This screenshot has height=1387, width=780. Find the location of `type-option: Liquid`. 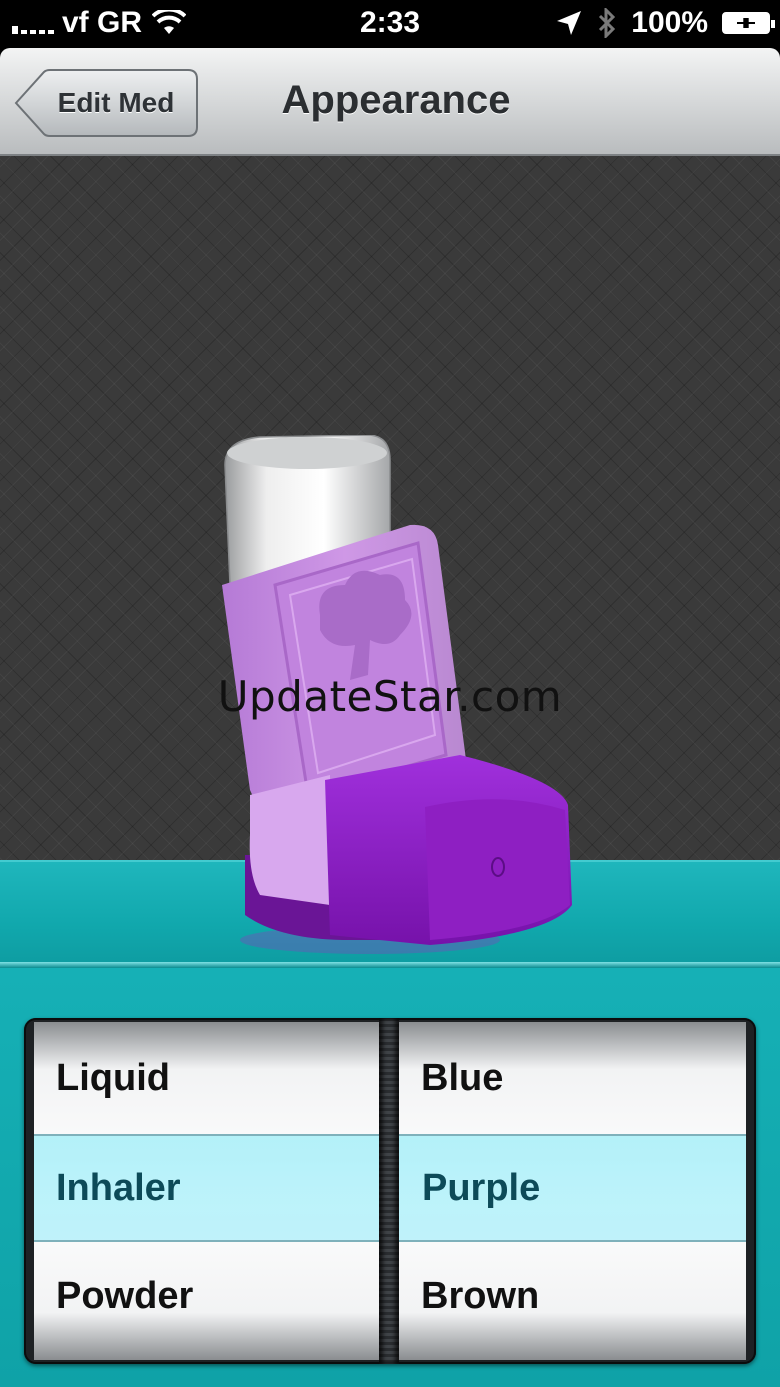

type-option: Liquid is located at coordinates (206, 1078).